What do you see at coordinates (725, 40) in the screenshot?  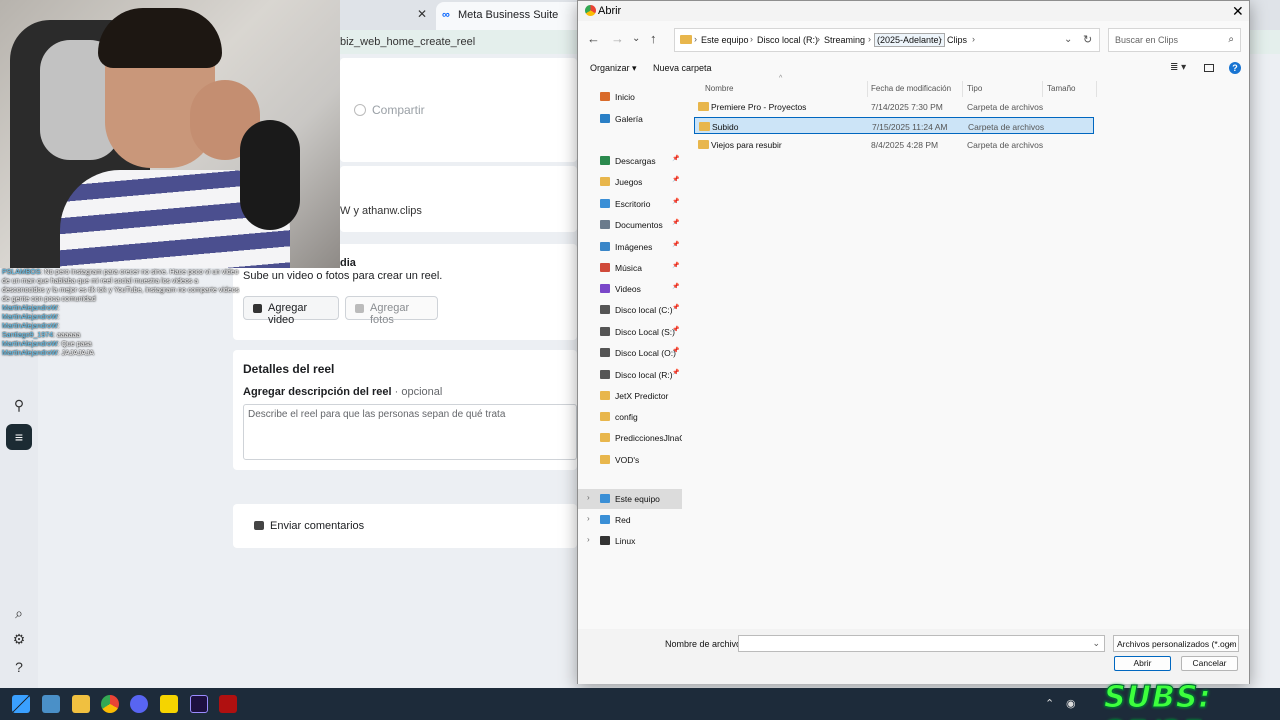 I see `breadcrumb-item: Este equipo` at bounding box center [725, 40].